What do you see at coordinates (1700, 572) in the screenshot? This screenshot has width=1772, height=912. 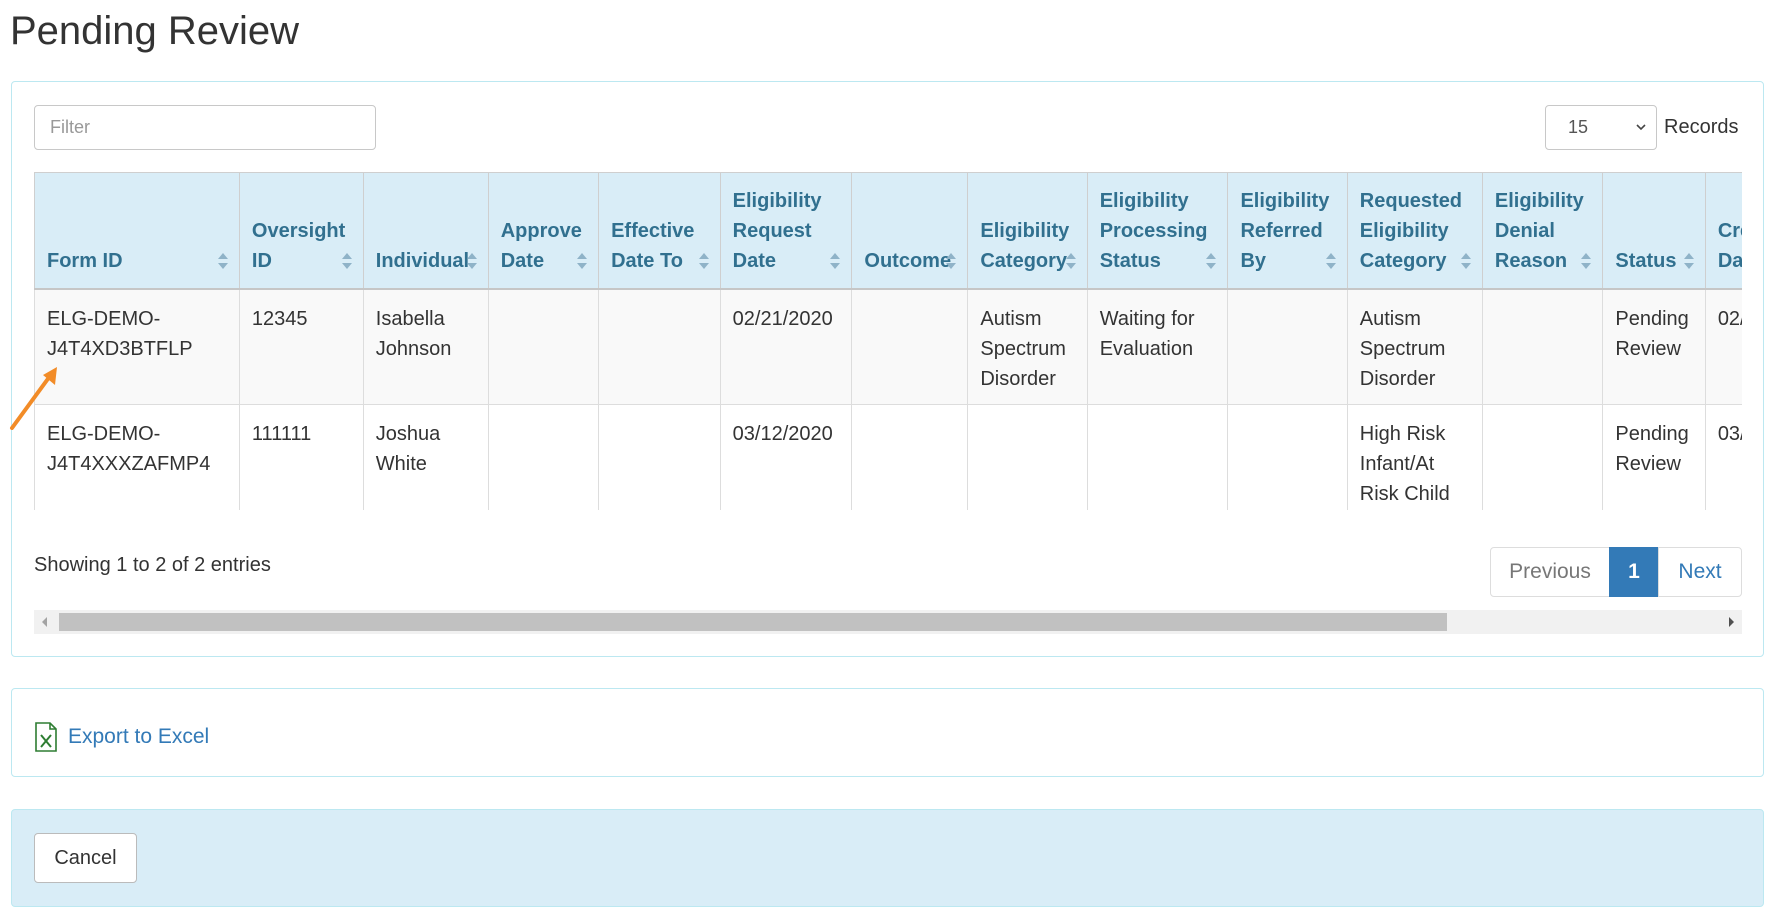 I see `next-page-button: Next` at bounding box center [1700, 572].